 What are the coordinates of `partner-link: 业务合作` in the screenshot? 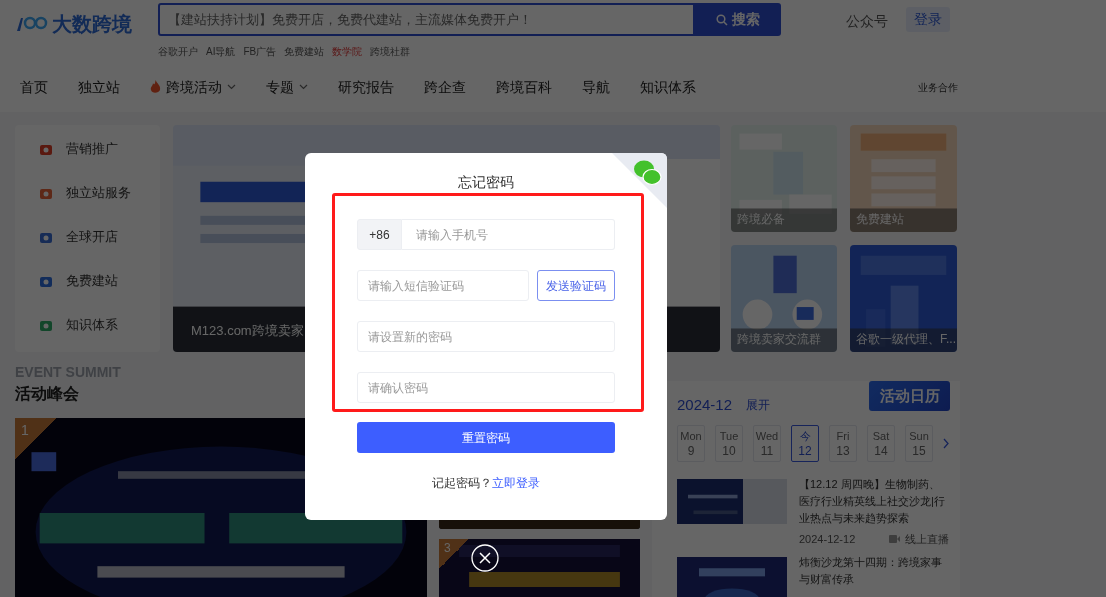 It's located at (938, 87).